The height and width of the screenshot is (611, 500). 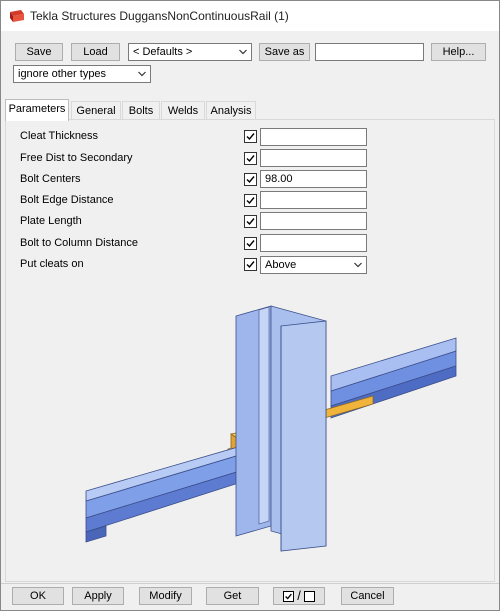 What do you see at coordinates (39, 52) in the screenshot?
I see `save-button: Save` at bounding box center [39, 52].